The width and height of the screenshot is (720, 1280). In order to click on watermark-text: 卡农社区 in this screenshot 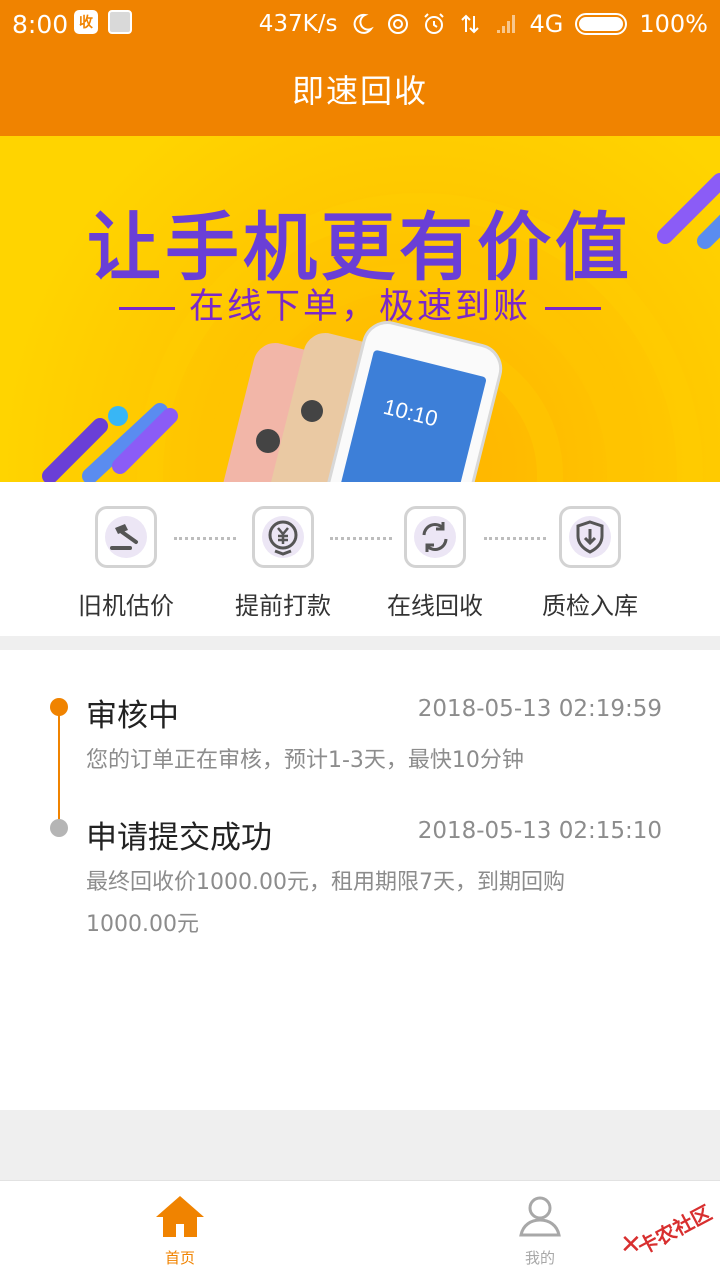, I will do `click(674, 1230)`.